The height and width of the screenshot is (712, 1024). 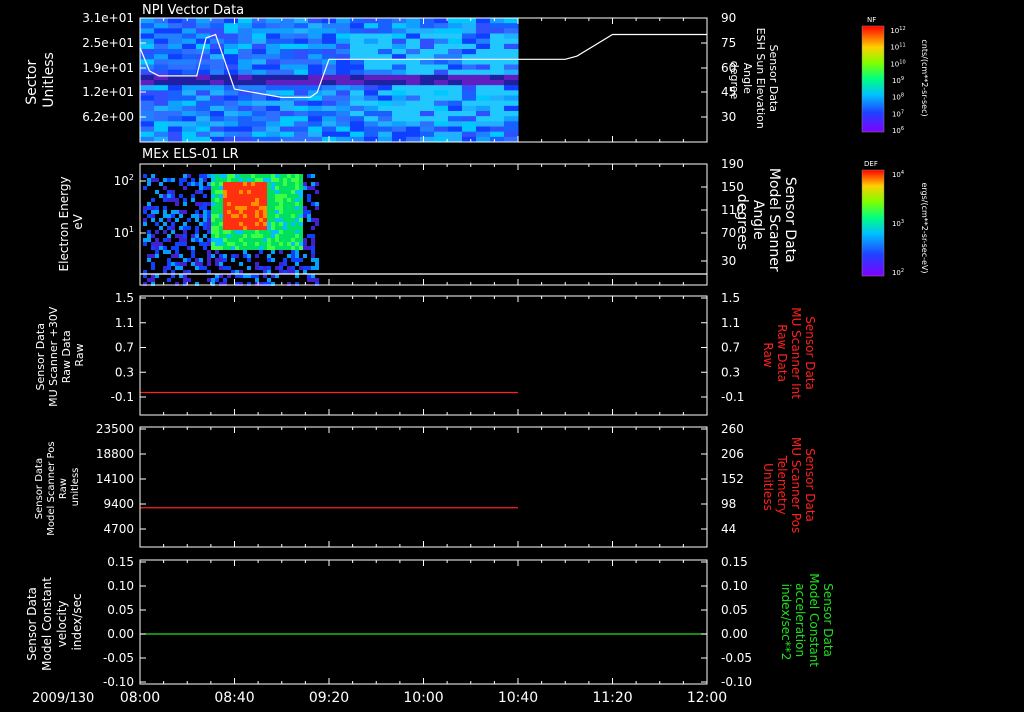 I want to click on right-tick-label: 0.10, so click(x=734, y=586).